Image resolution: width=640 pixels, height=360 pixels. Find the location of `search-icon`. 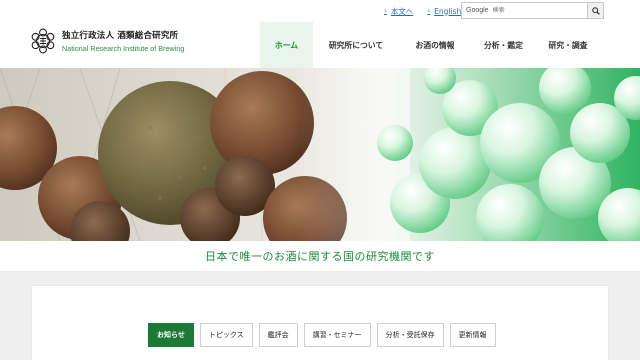

search-icon is located at coordinates (595, 10).